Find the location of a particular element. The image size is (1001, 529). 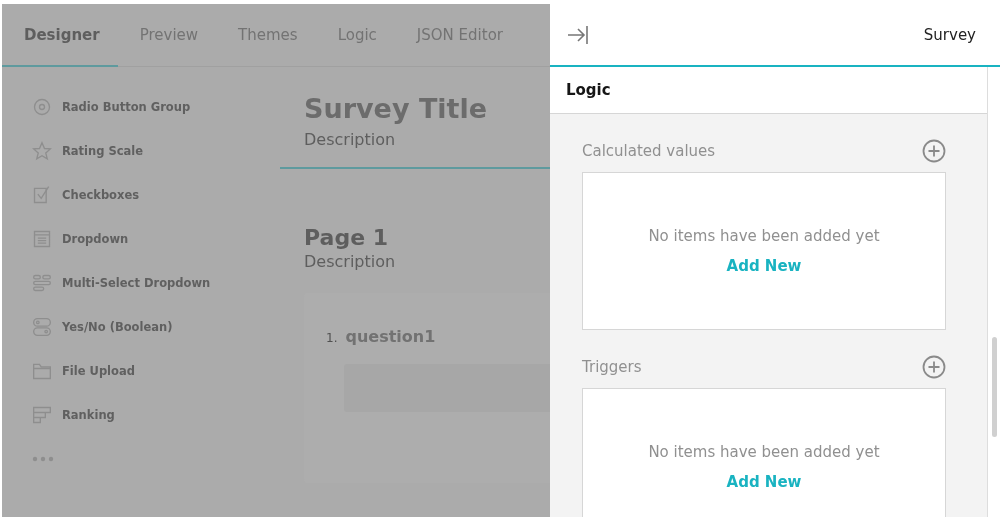

question-number: 1. is located at coordinates (332, 338).